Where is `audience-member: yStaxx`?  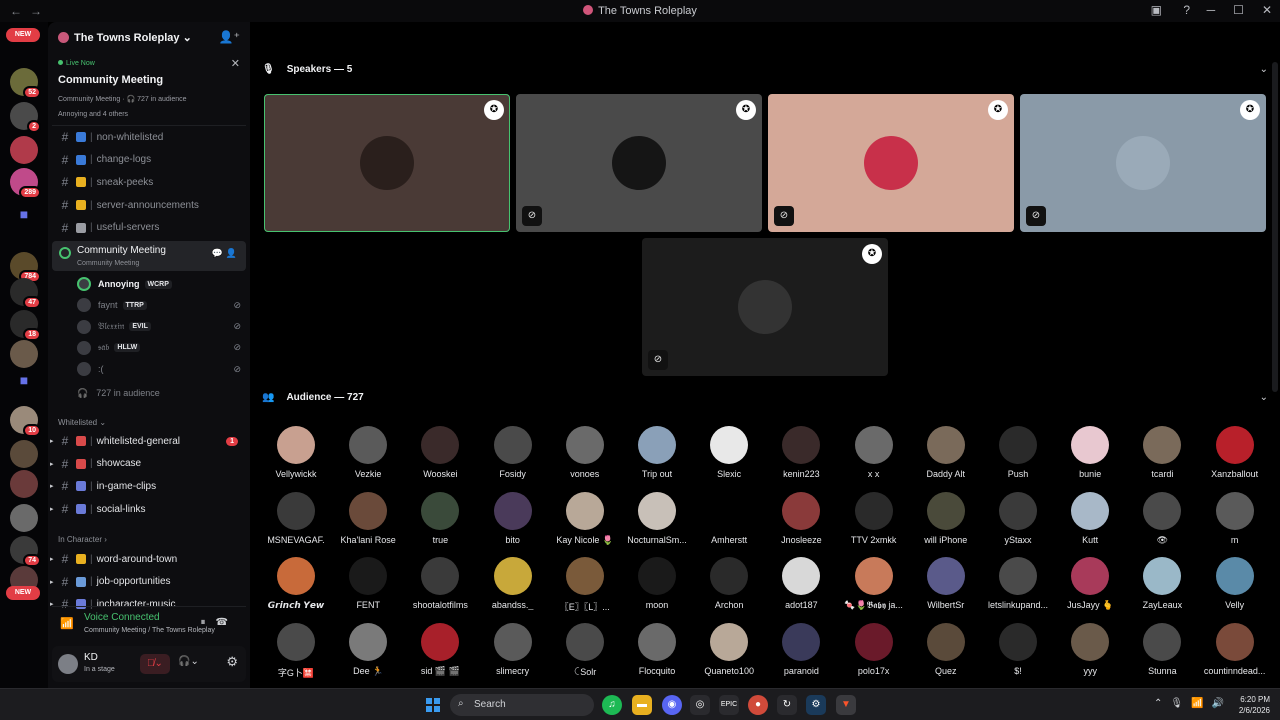
audience-member: yStaxx is located at coordinates (1018, 518).